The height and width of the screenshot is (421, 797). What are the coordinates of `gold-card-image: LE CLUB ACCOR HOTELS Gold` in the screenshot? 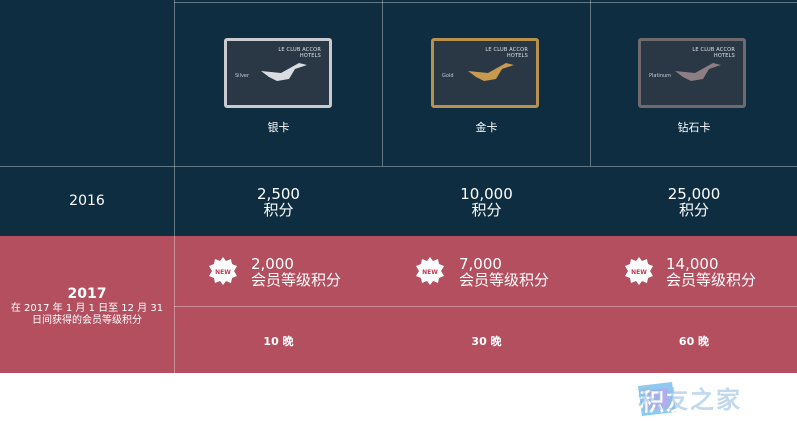 It's located at (485, 73).